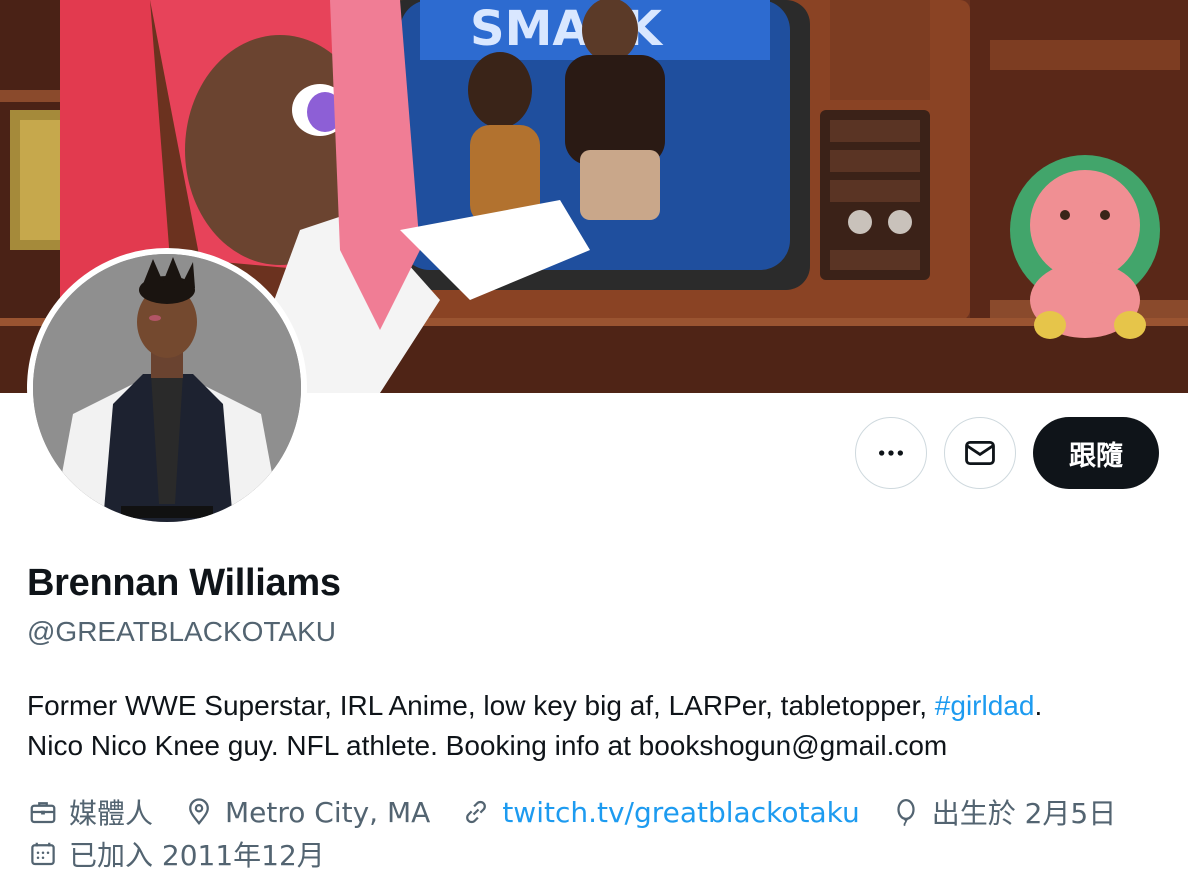 The image size is (1188, 894). What do you see at coordinates (680, 812) in the screenshot?
I see `website-link: twitch.tv/greatblackotaku` at bounding box center [680, 812].